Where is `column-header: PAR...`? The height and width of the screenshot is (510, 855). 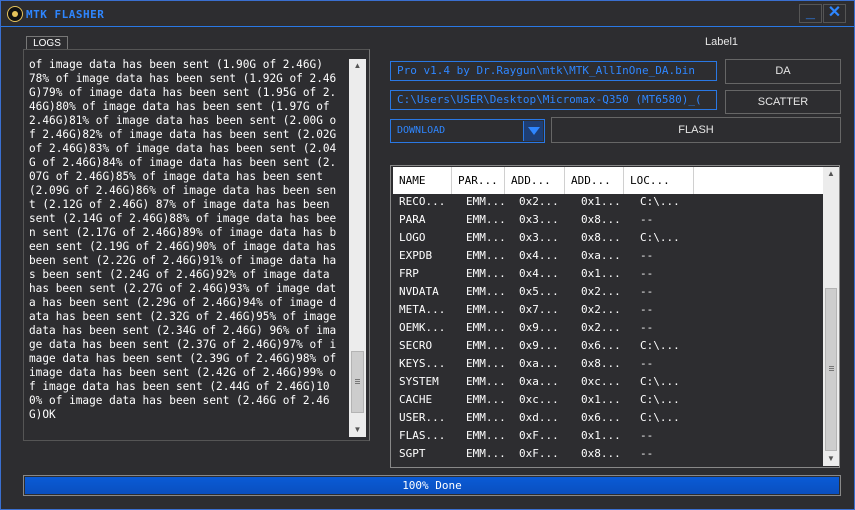
column-header: PAR... is located at coordinates (478, 180).